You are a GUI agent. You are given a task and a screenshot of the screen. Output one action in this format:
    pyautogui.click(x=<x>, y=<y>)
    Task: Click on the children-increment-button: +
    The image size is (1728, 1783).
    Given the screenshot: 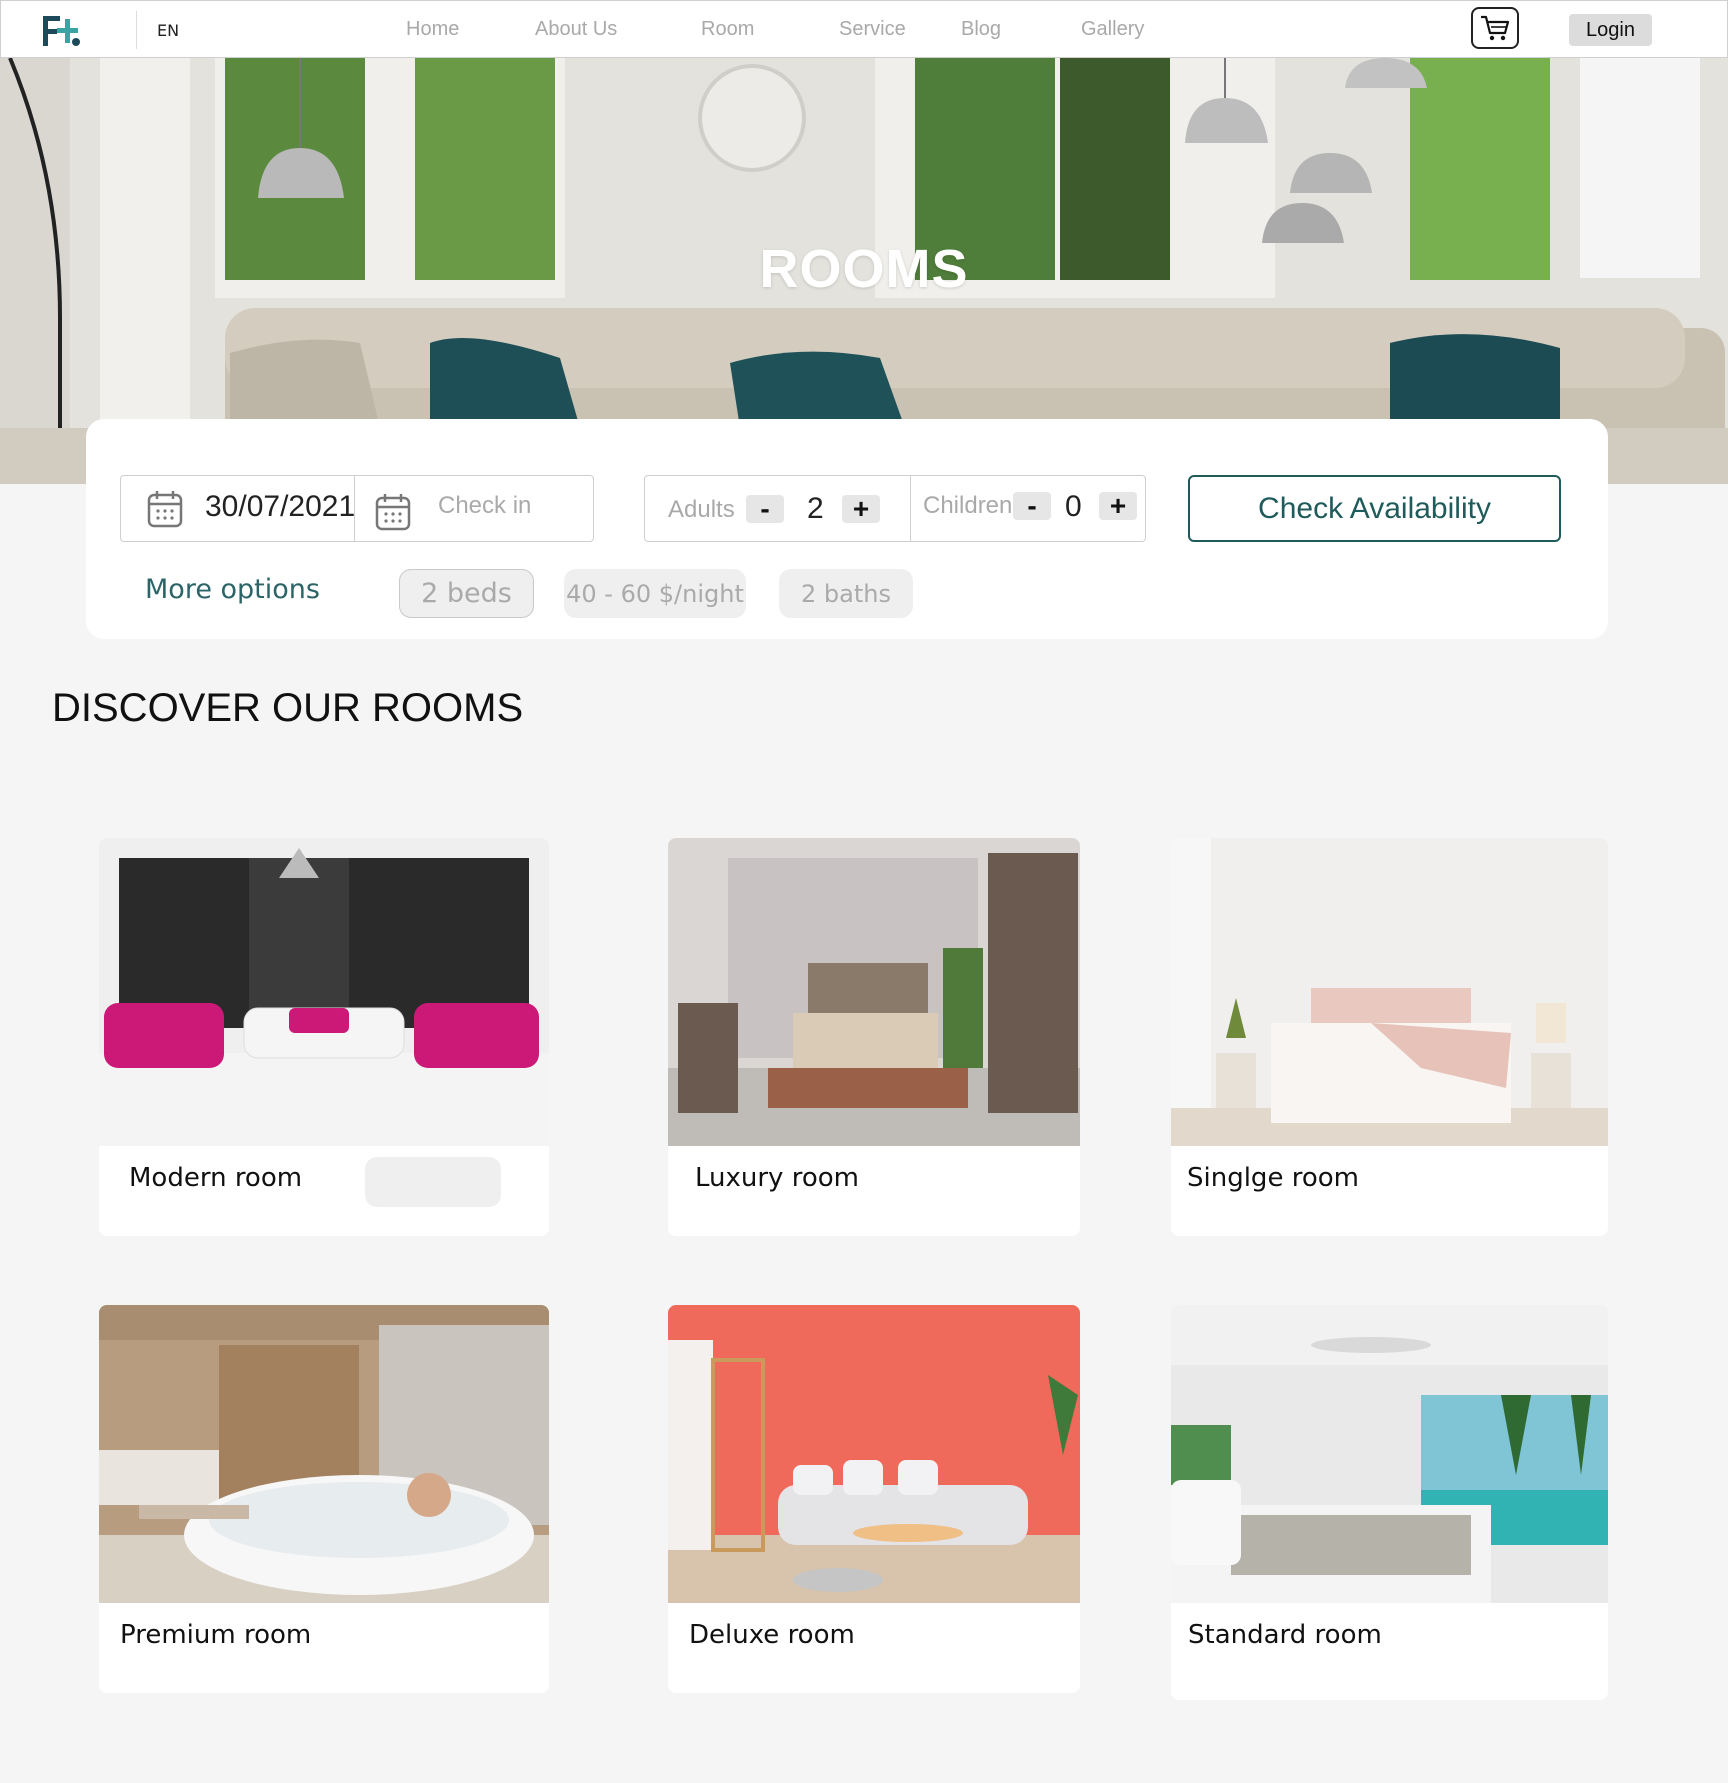 What is the action you would take?
    pyautogui.click(x=1118, y=506)
    